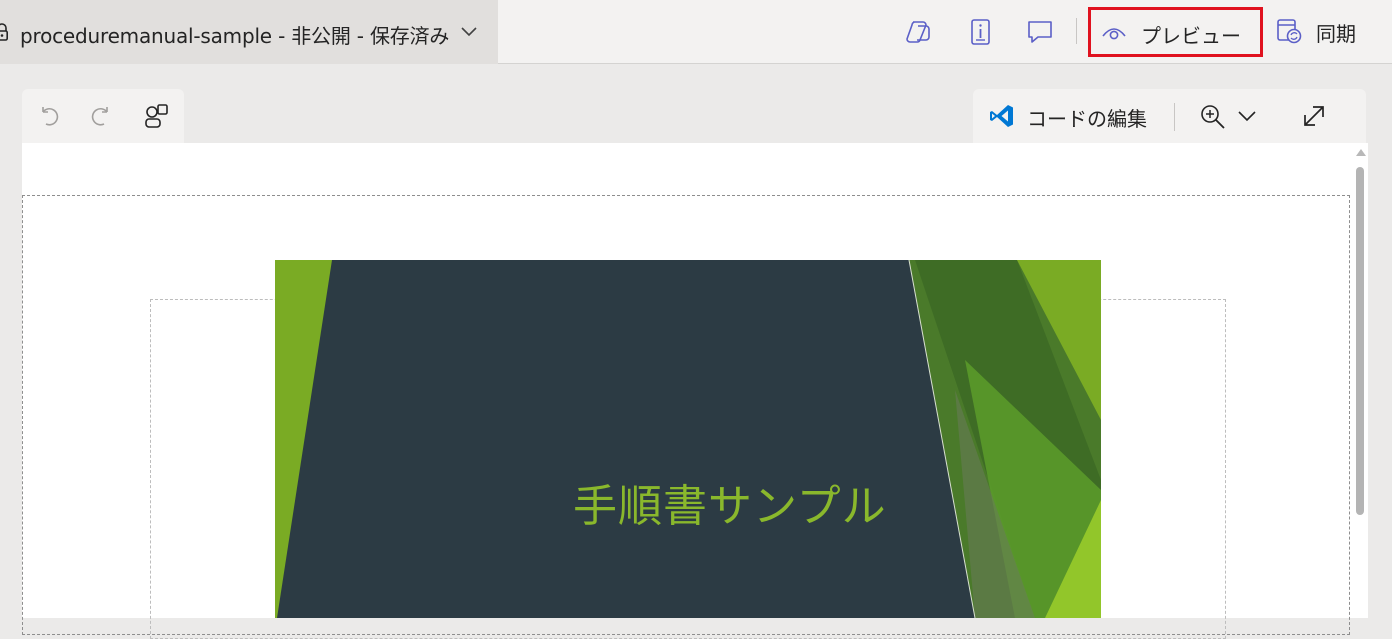  Describe the element at coordinates (1114, 34) in the screenshot. I see `eye-icon` at that location.